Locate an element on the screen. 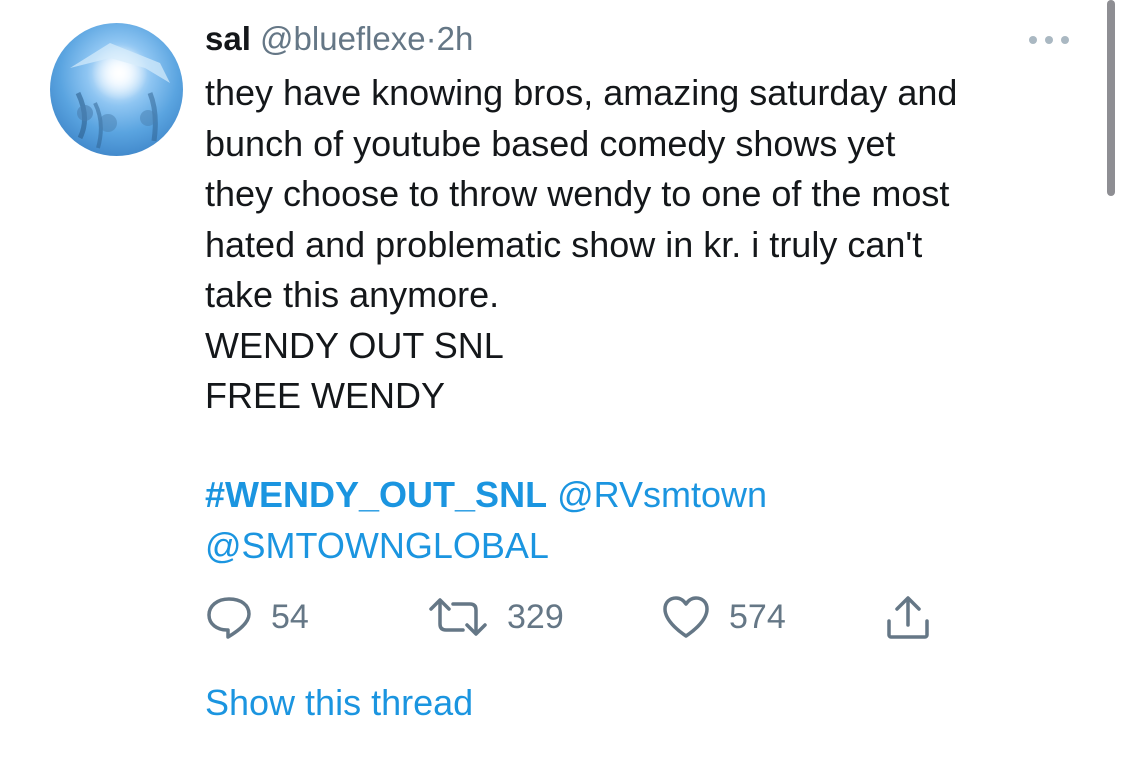 Image resolution: width=1125 pixels, height=769 pixels. tweet-time: 2h is located at coordinates (455, 38).